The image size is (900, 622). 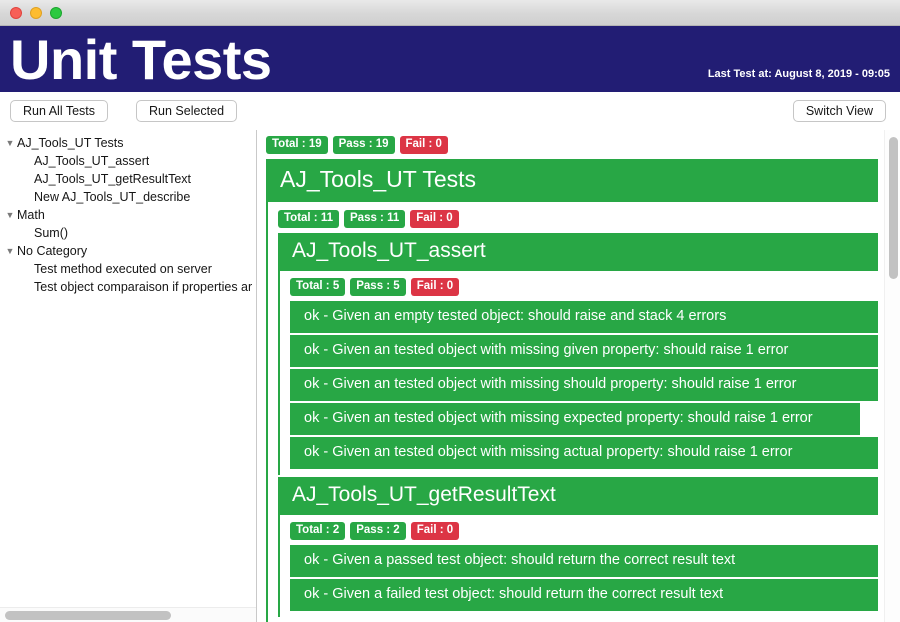 I want to click on status-badge-pass: Pass : 11, so click(x=375, y=219).